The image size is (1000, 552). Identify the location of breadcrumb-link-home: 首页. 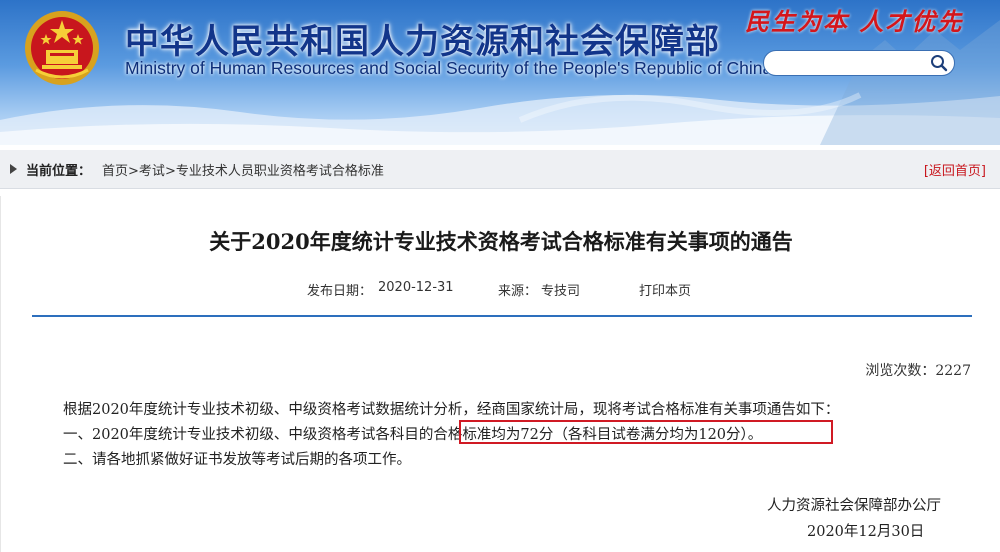
(115, 171).